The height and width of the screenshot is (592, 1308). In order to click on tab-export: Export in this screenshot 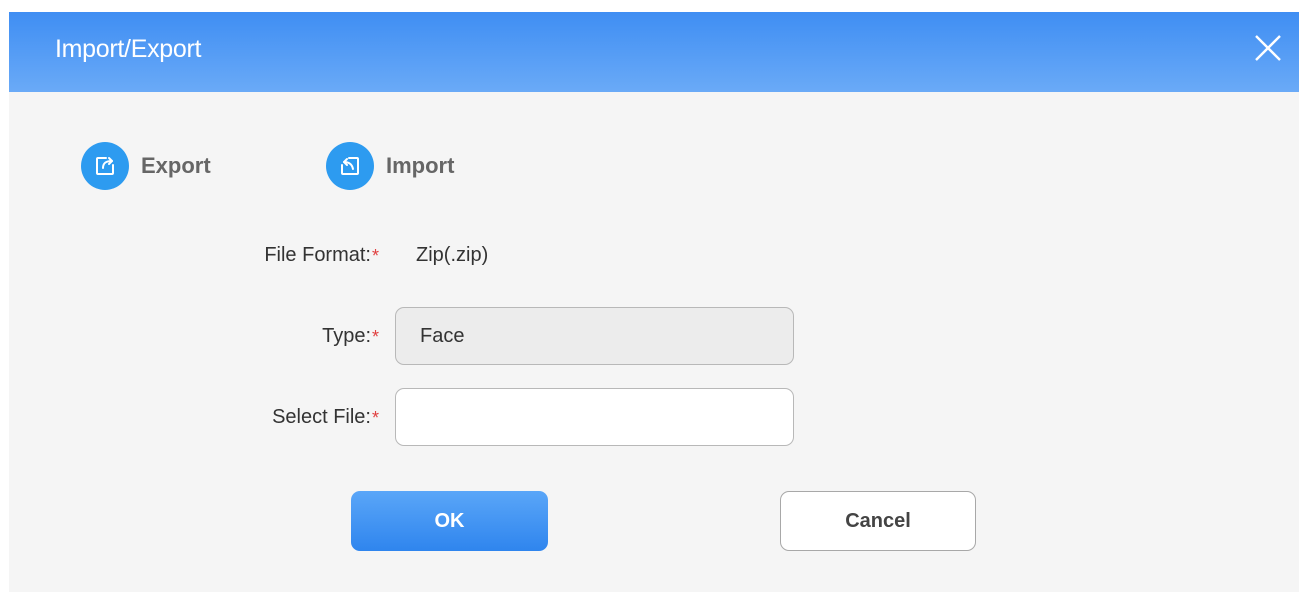, I will do `click(146, 166)`.